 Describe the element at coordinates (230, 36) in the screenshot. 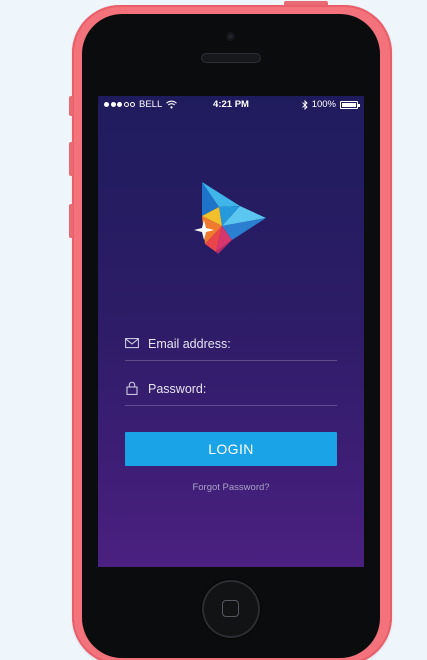

I see `front-camera` at that location.